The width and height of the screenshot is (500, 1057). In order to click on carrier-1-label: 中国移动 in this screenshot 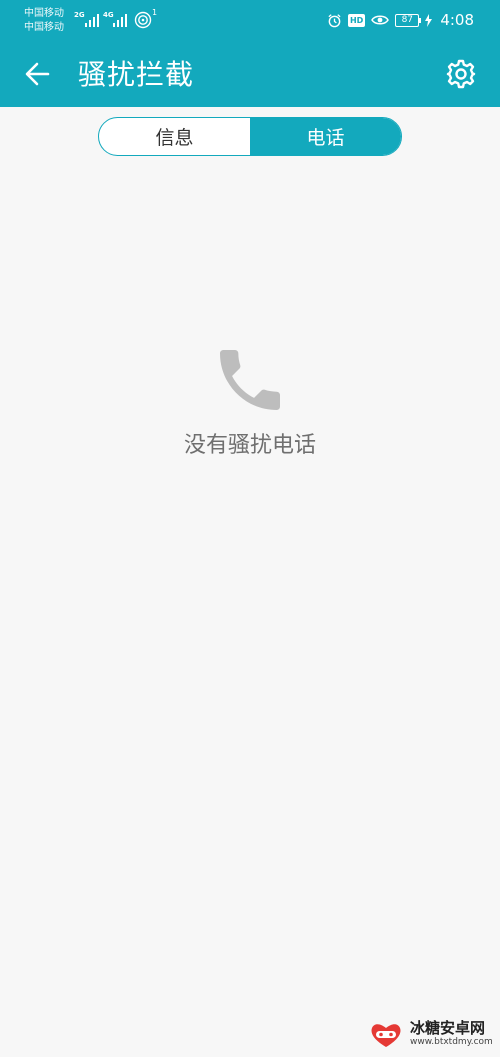, I will do `click(44, 13)`.